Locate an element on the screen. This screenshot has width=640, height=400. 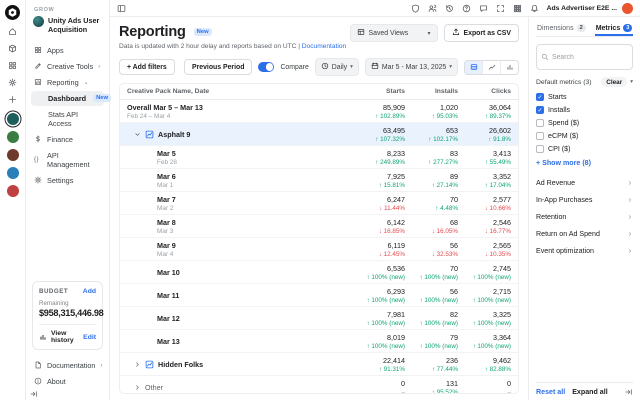
saved-views-dropdown: Saved Views ▾ is located at coordinates (393, 33).